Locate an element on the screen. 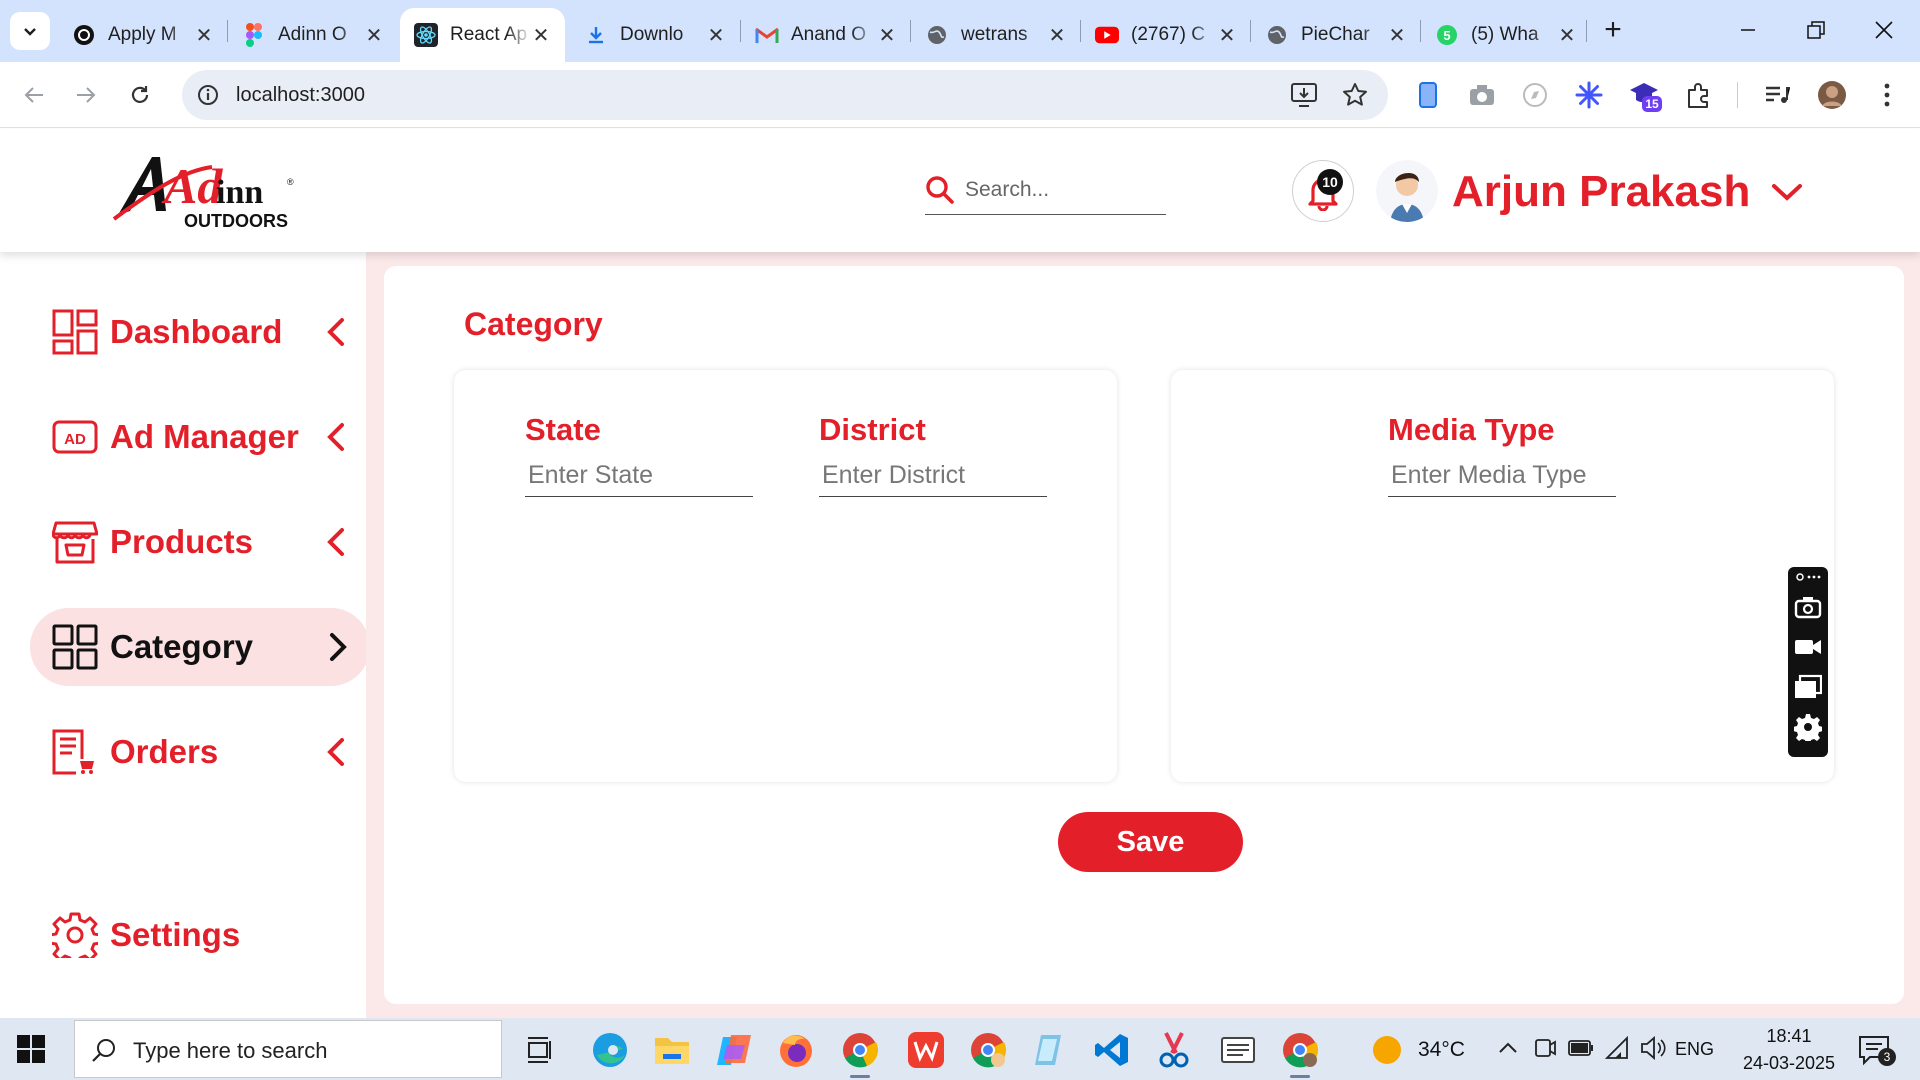 This screenshot has width=1920, height=1080. extension-graduation-icon: 15 is located at coordinates (1645, 95).